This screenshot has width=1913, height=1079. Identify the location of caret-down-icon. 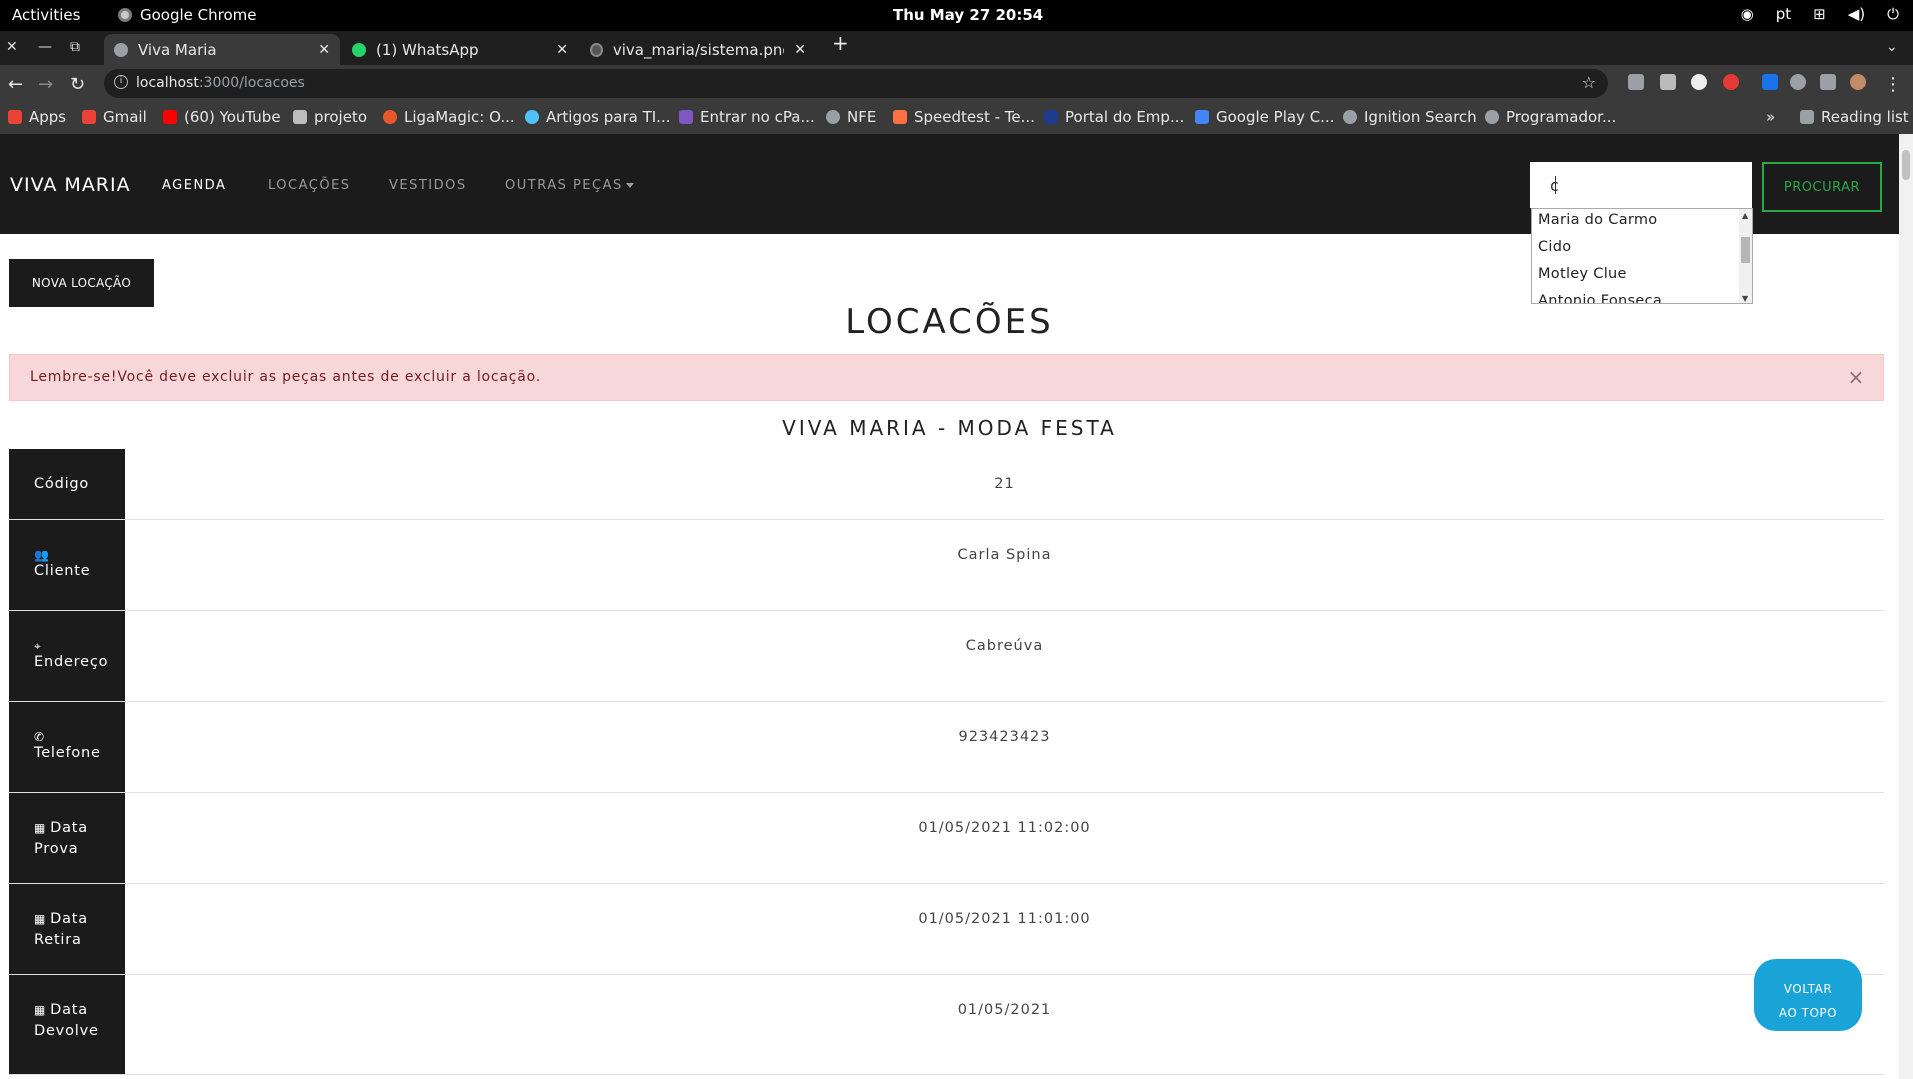
(629, 185).